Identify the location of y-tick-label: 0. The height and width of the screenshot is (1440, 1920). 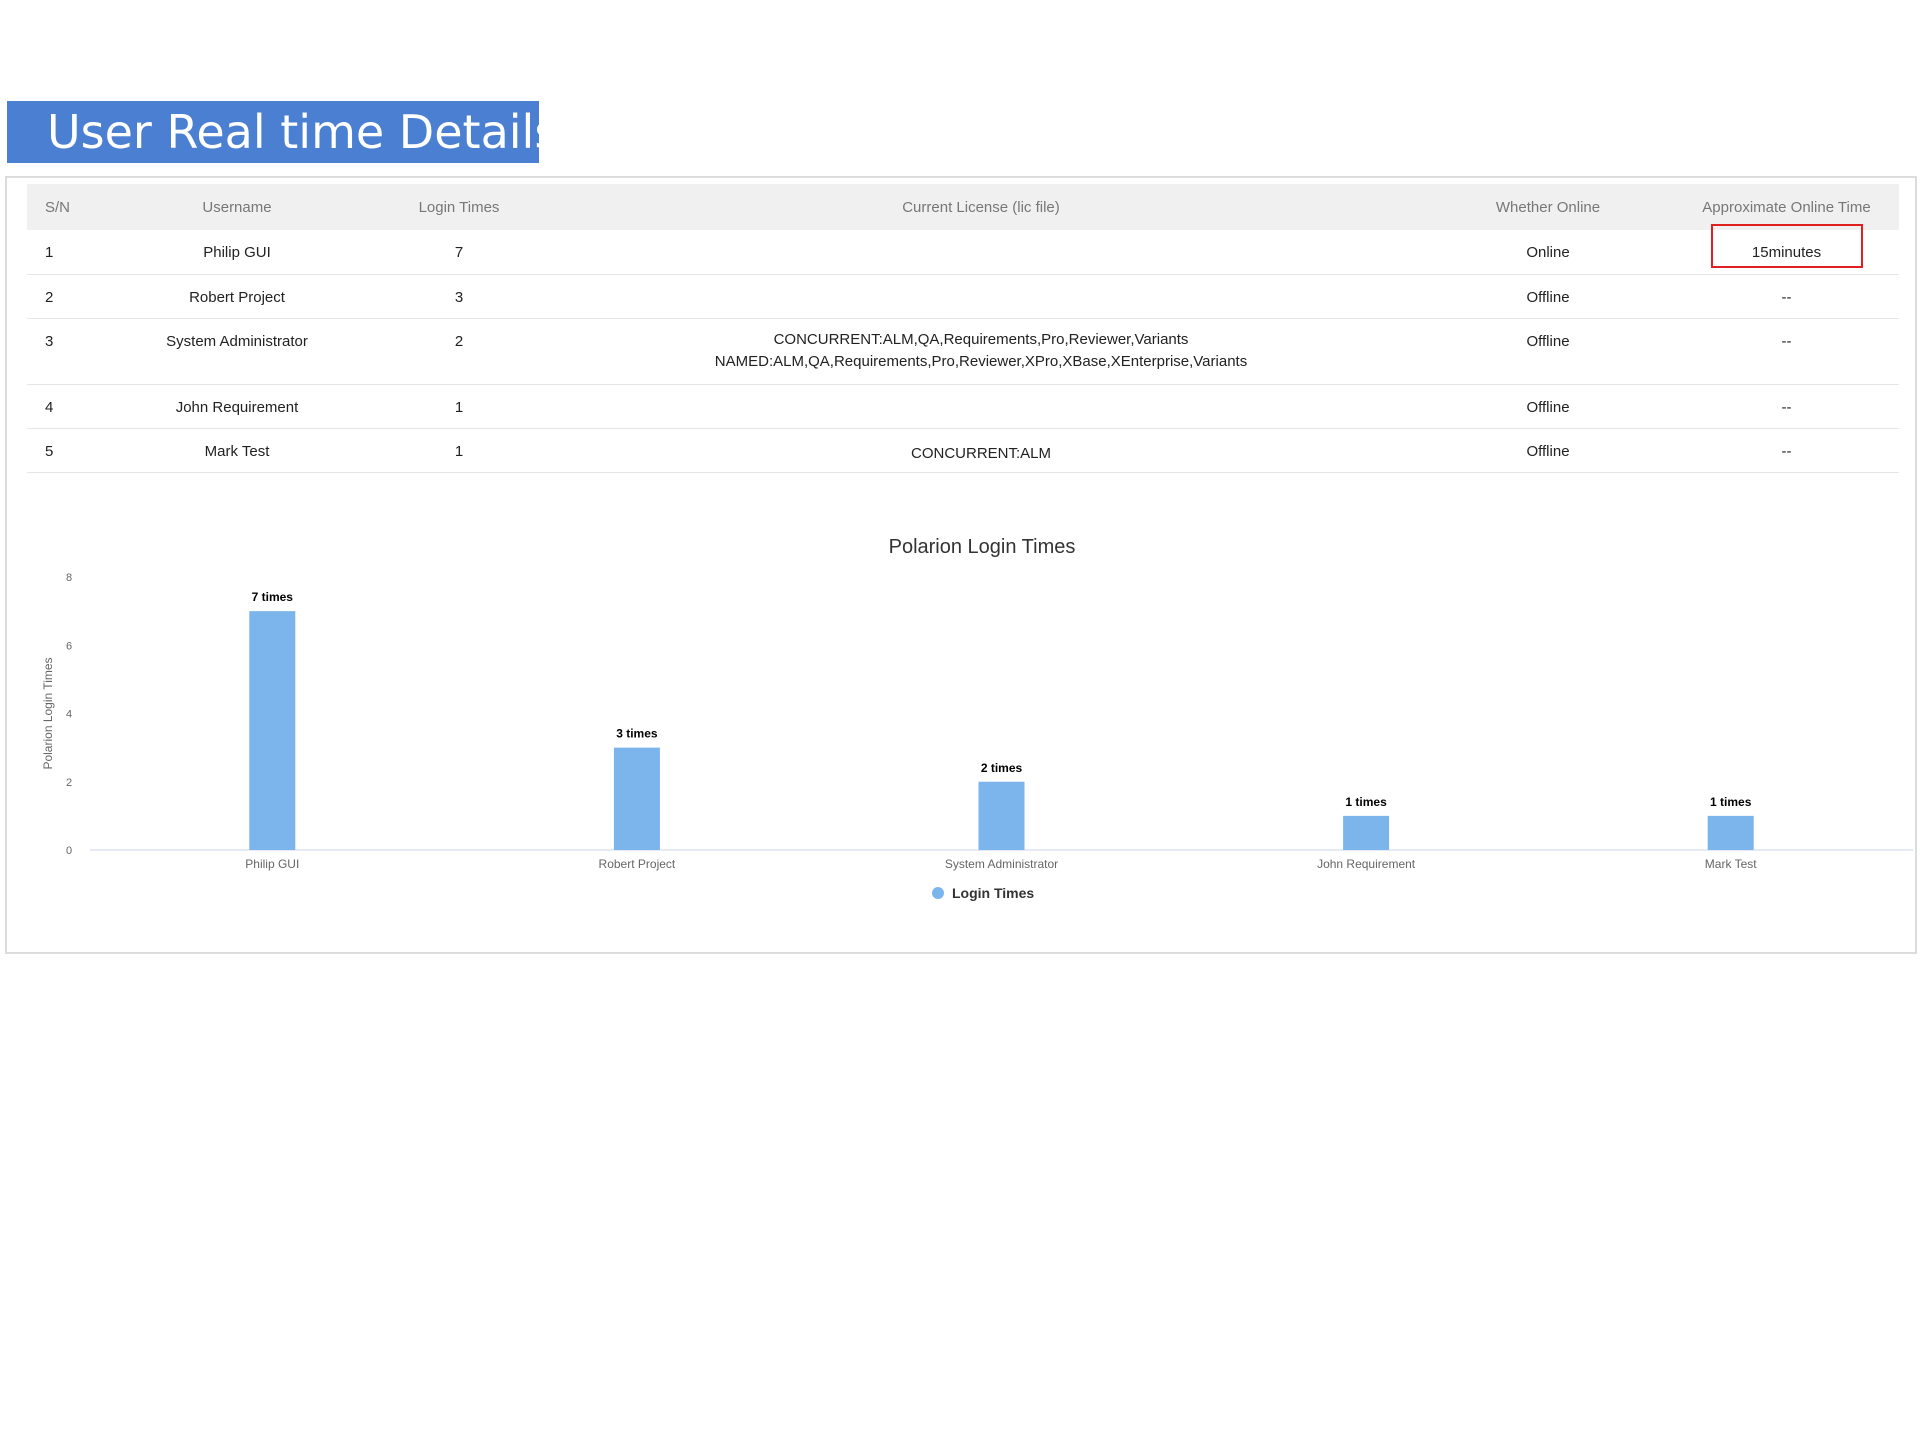
(69, 851).